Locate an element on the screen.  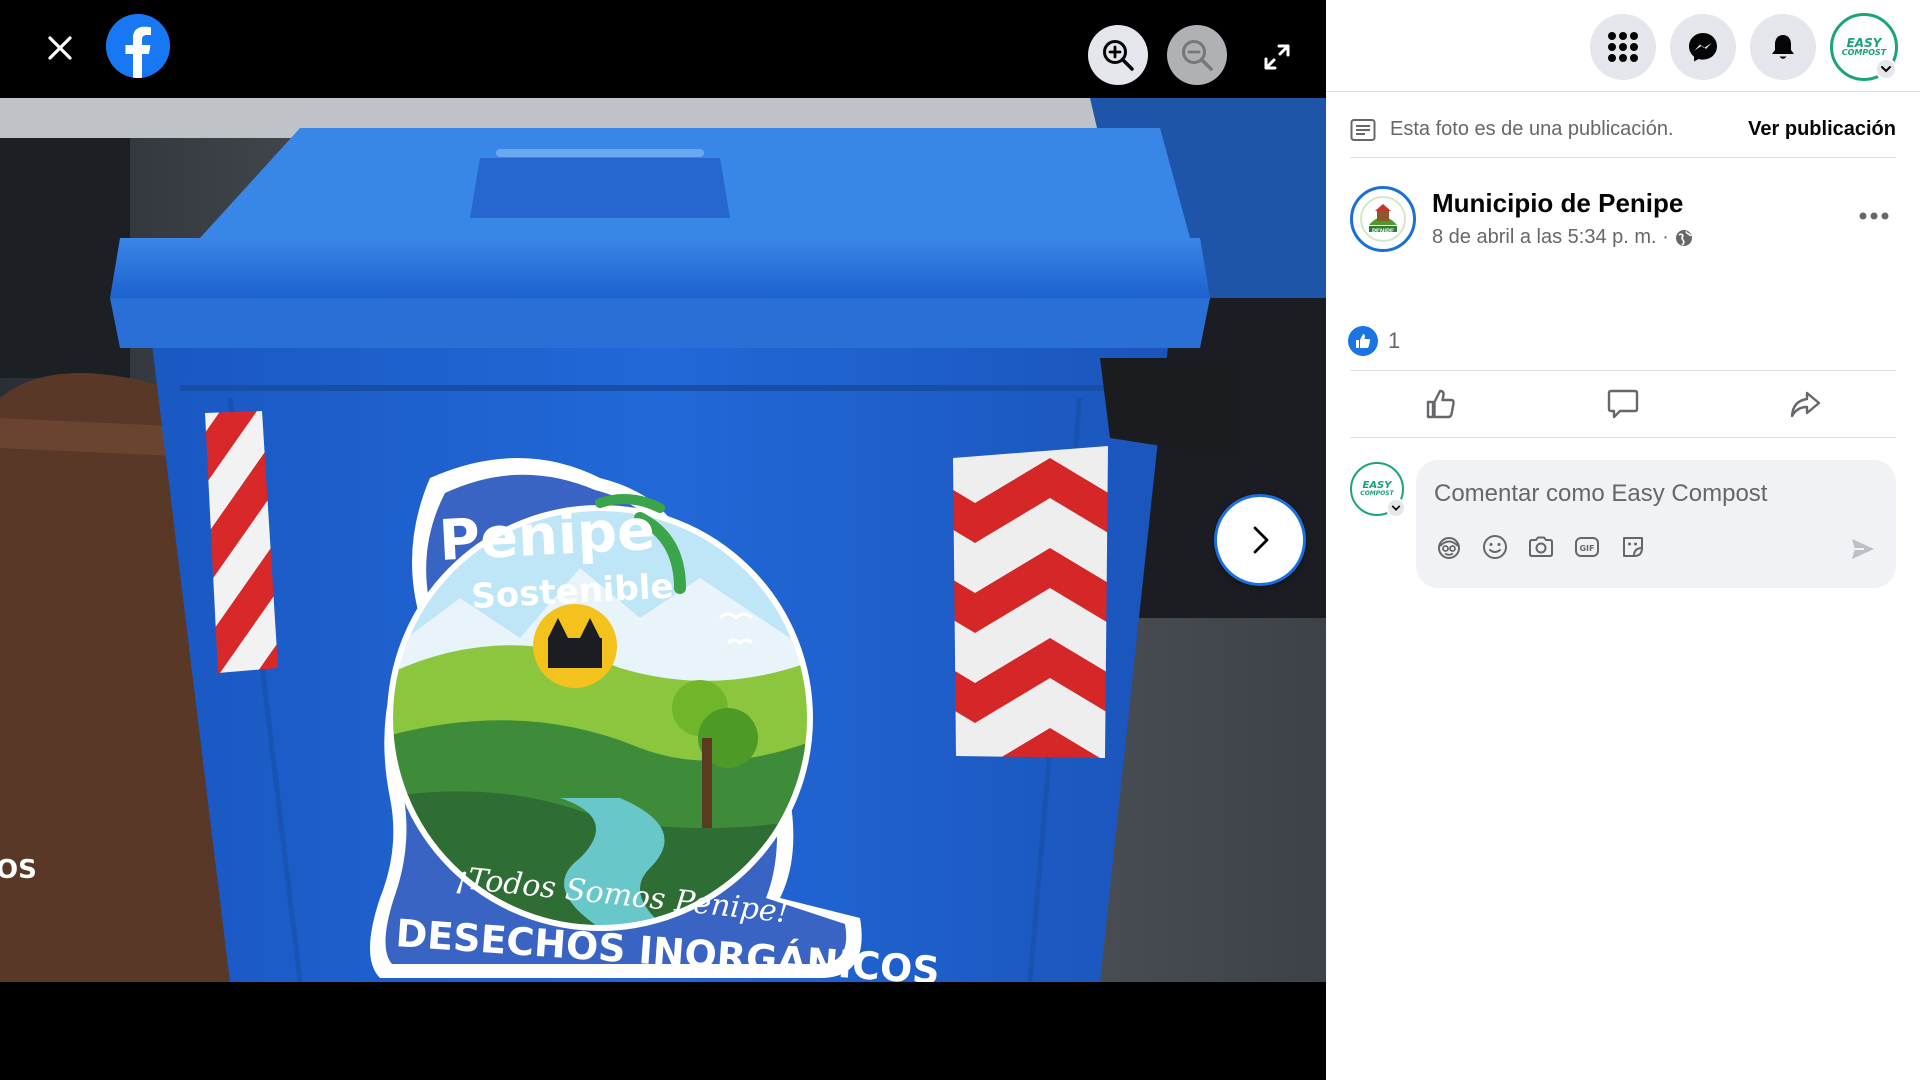
zoom-out-icon is located at coordinates (1197, 55).